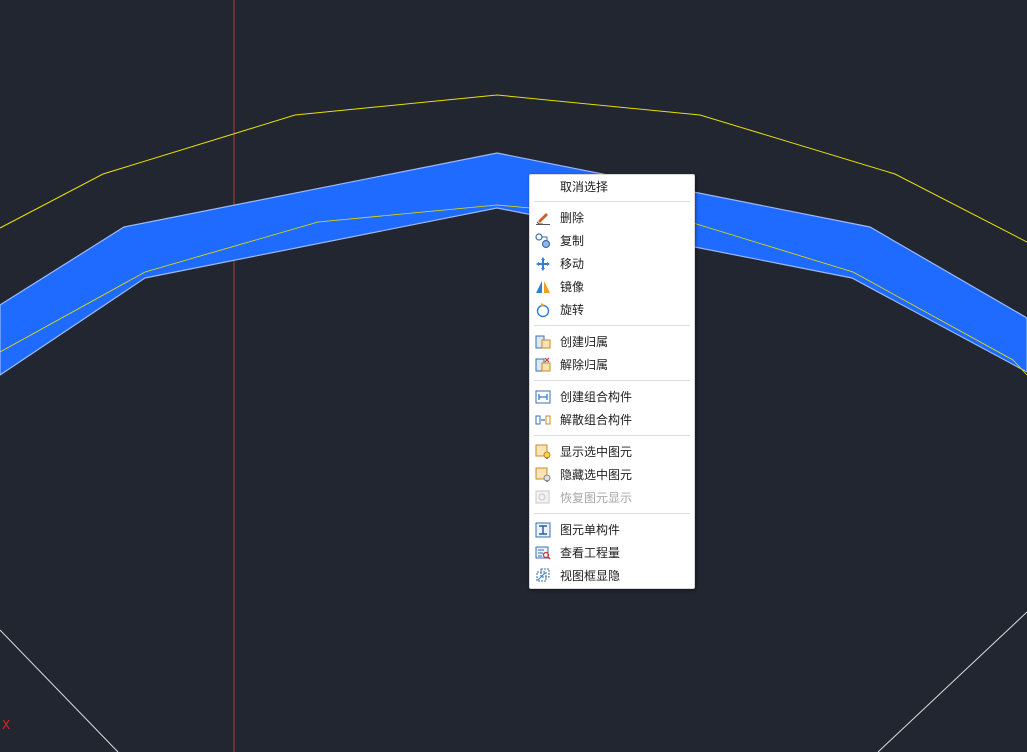 This screenshot has height=752, width=1027. Describe the element at coordinates (543, 264) in the screenshot. I see `move-icon` at that location.